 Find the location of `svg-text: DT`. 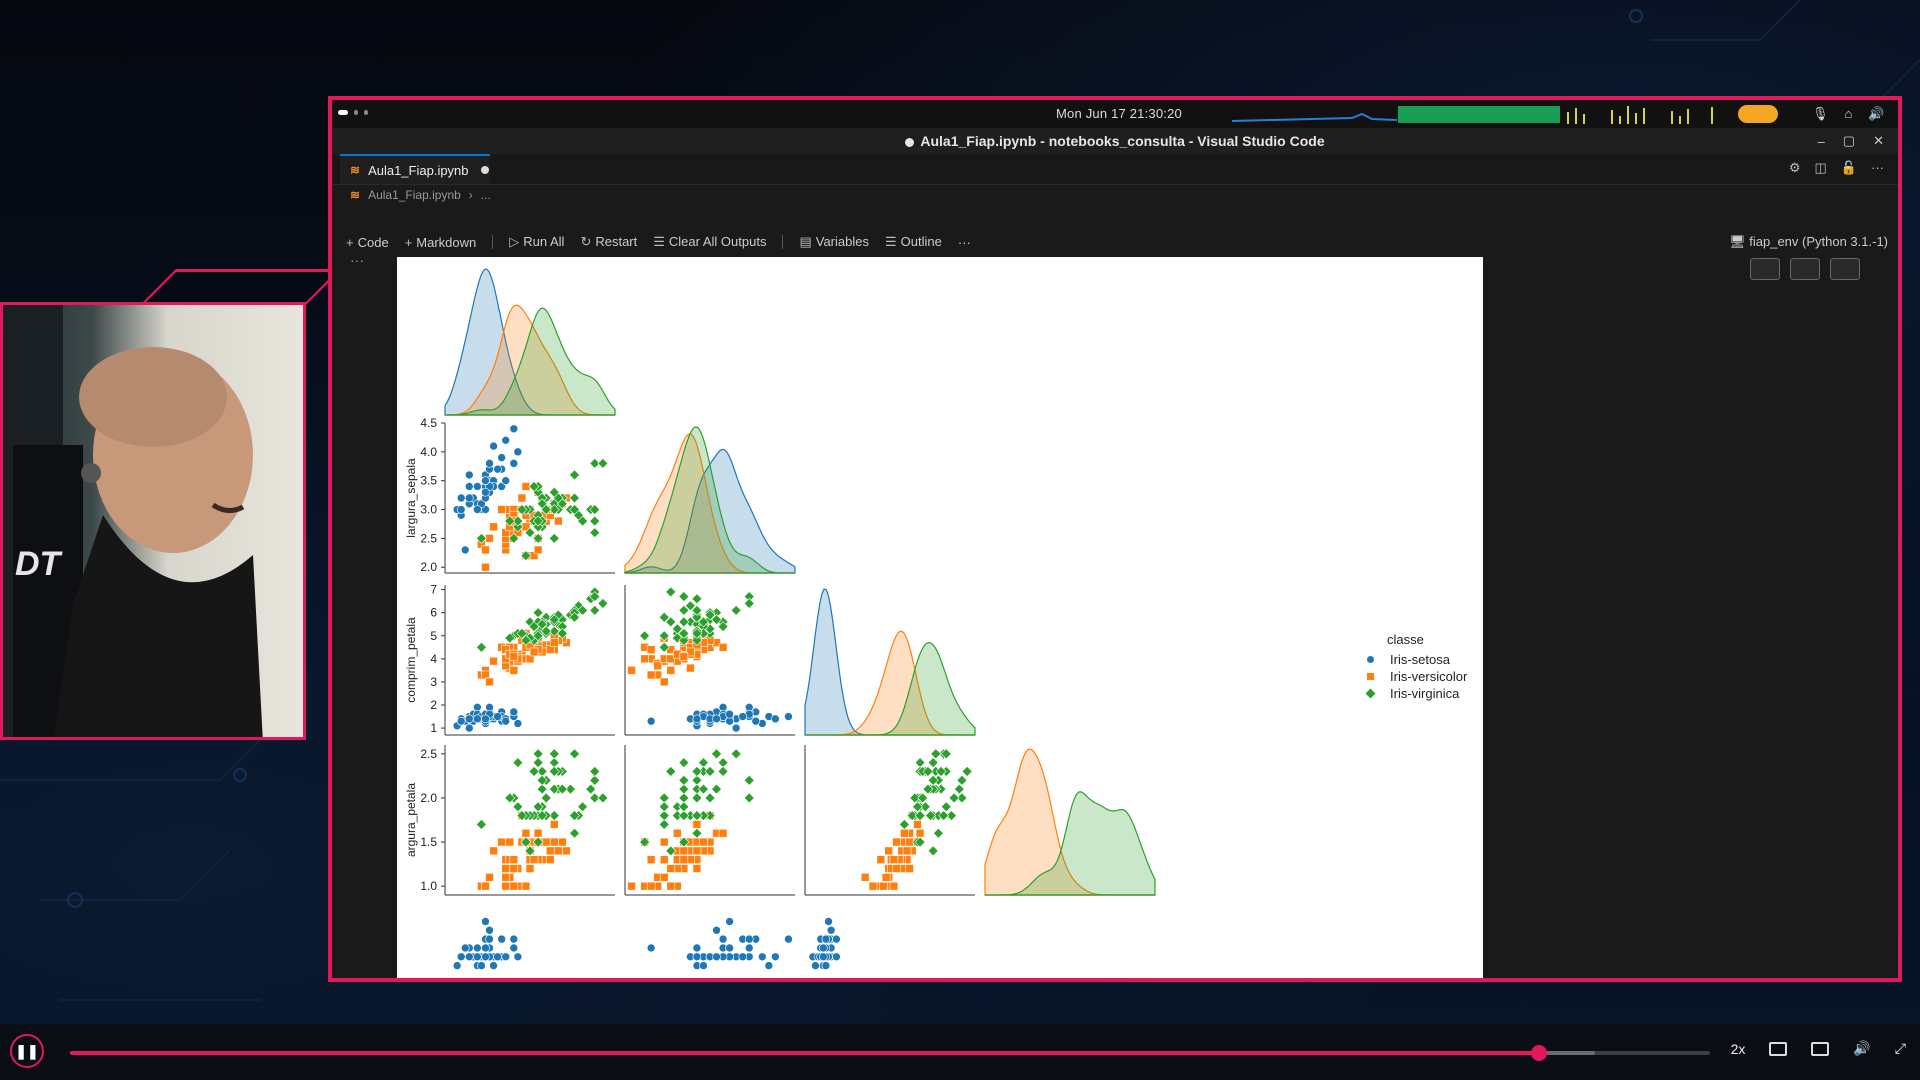

svg-text: DT is located at coordinates (39, 564).